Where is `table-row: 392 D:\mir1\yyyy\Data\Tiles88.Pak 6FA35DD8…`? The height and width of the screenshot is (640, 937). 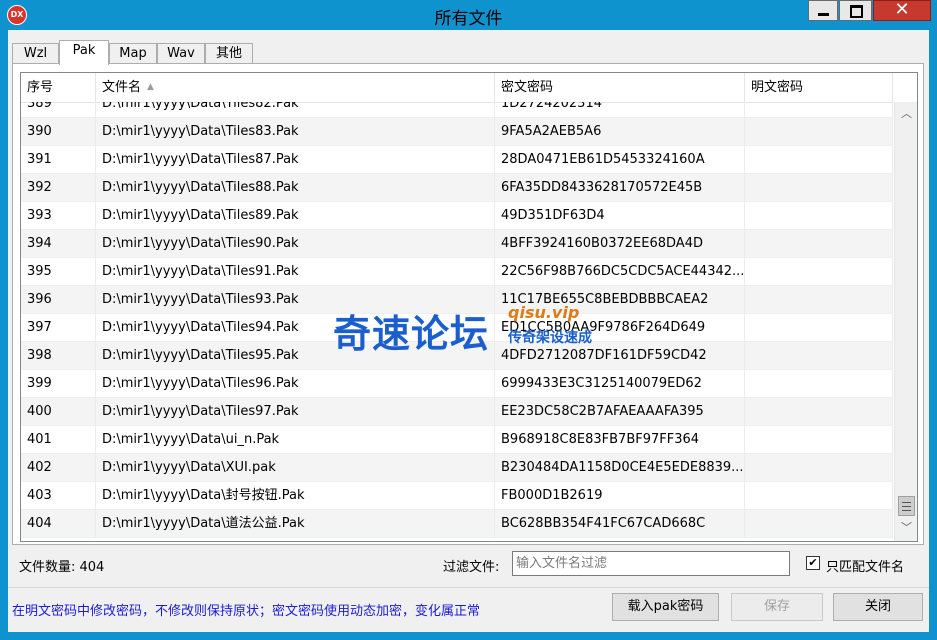 table-row: 392 D:\mir1\yyyy\Data\Tiles88.Pak 6FA35DD8… is located at coordinates (457, 188).